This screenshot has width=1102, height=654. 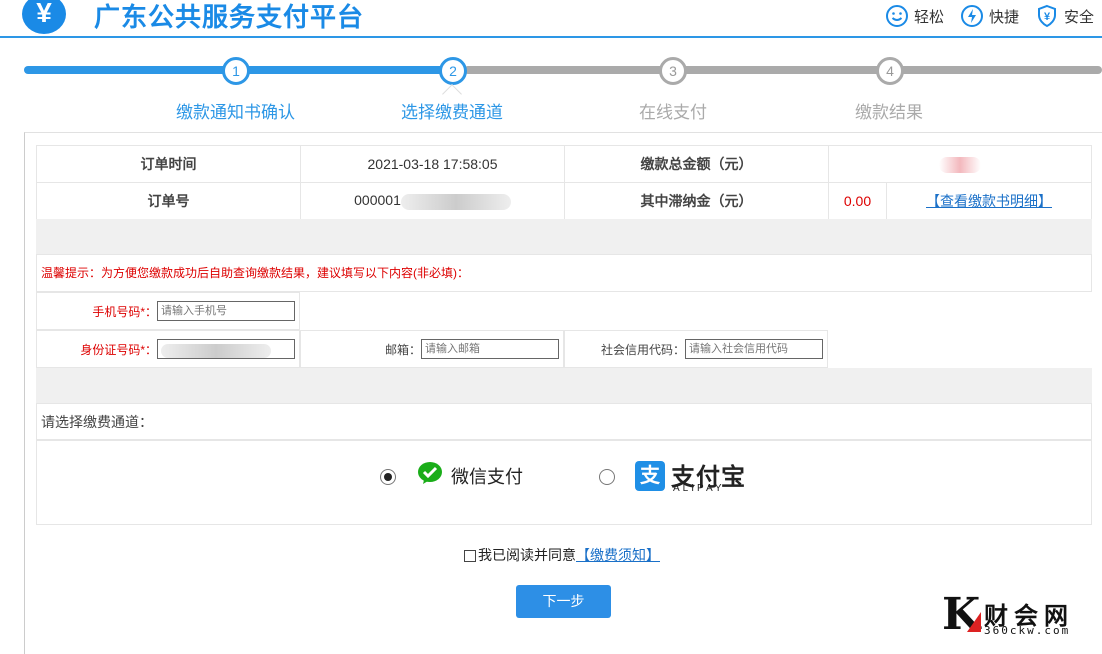 I want to click on channel-prompt: 请选择缴费通道：, so click(x=564, y=421).